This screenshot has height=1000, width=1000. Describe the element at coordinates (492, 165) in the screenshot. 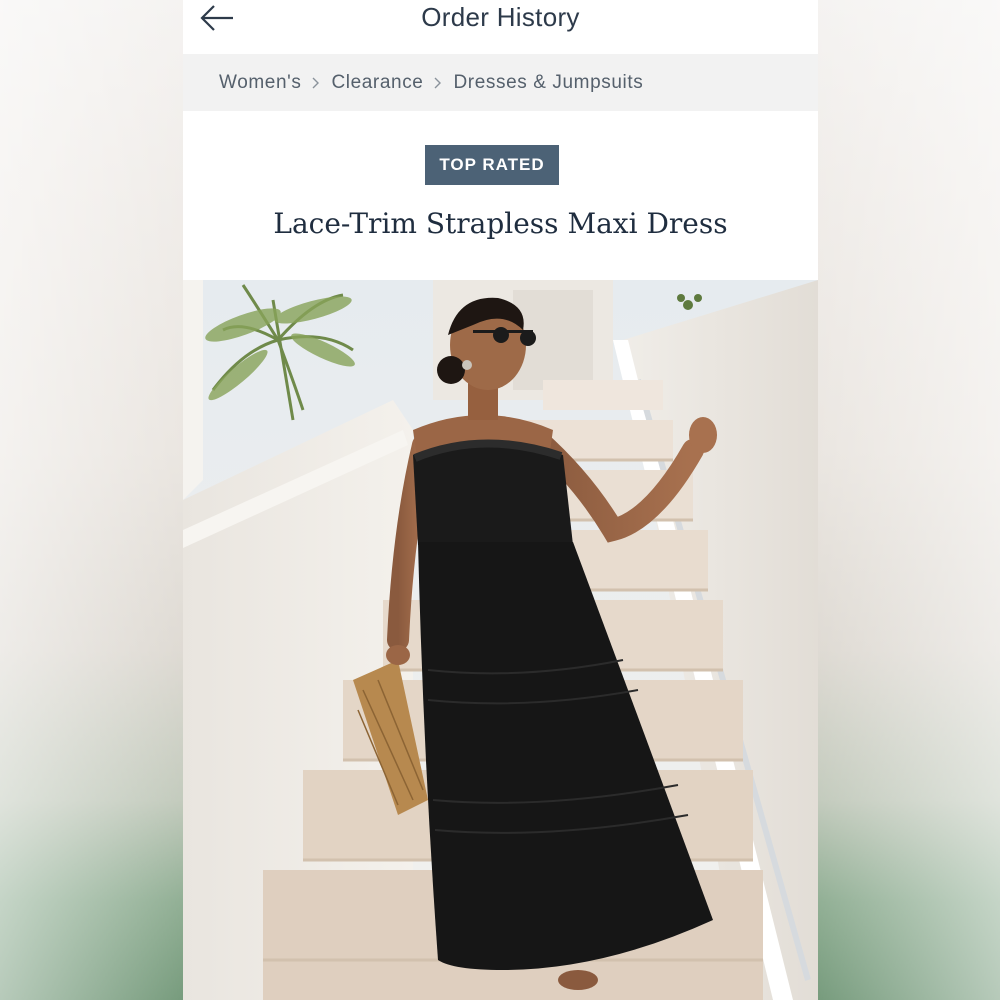

I see `top-rated-badge: TOP RATED` at that location.